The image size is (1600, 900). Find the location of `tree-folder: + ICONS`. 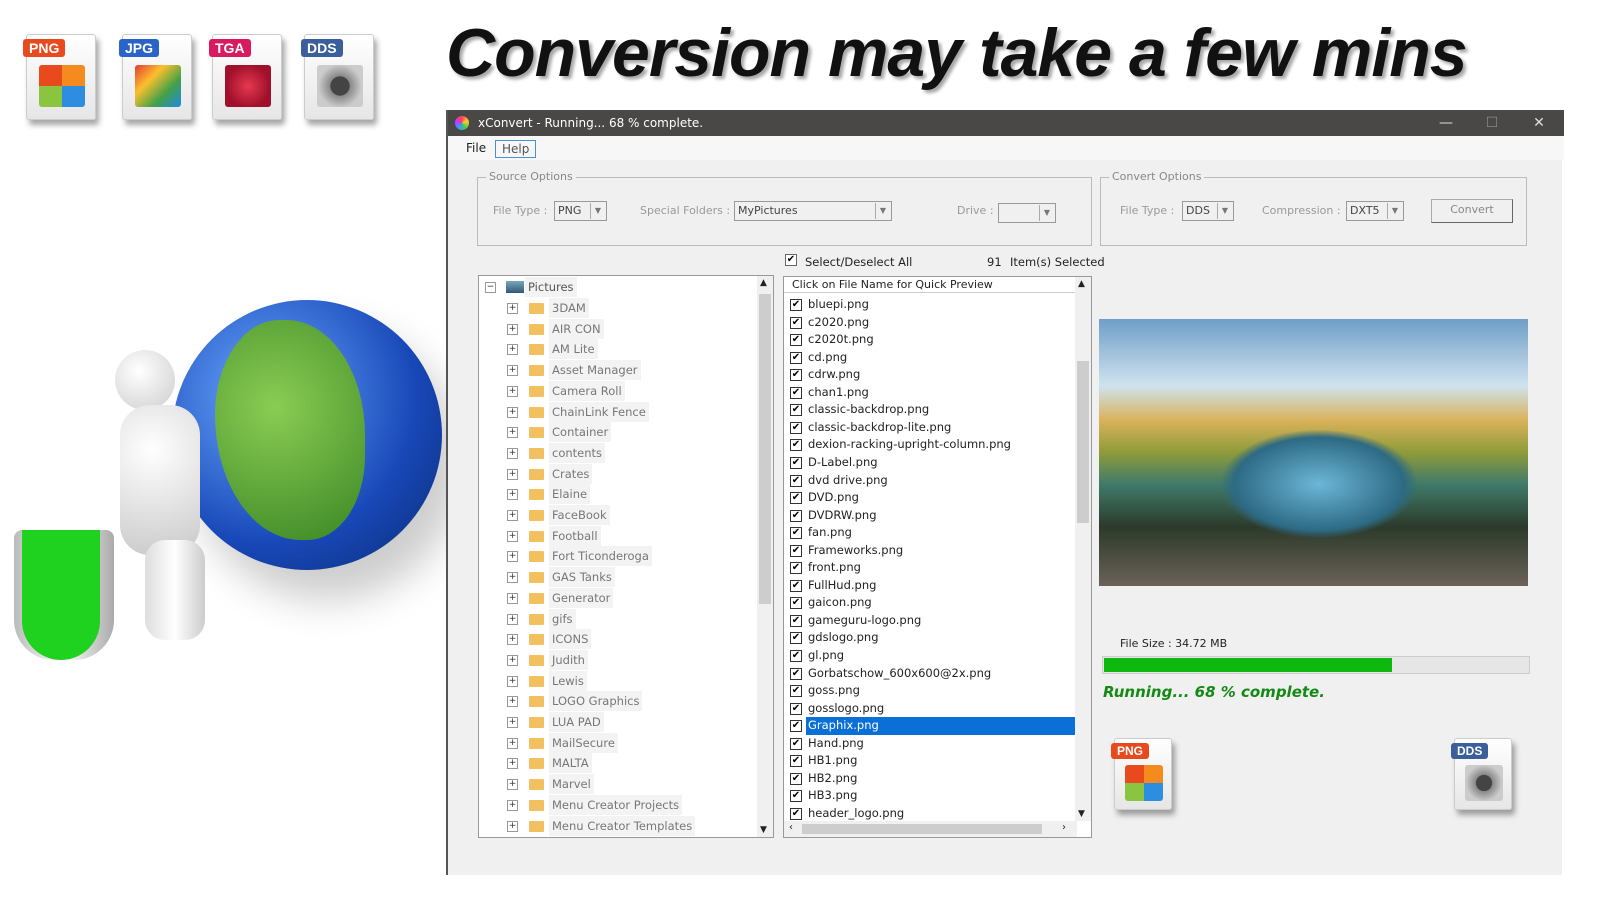

tree-folder: + ICONS is located at coordinates (619, 639).